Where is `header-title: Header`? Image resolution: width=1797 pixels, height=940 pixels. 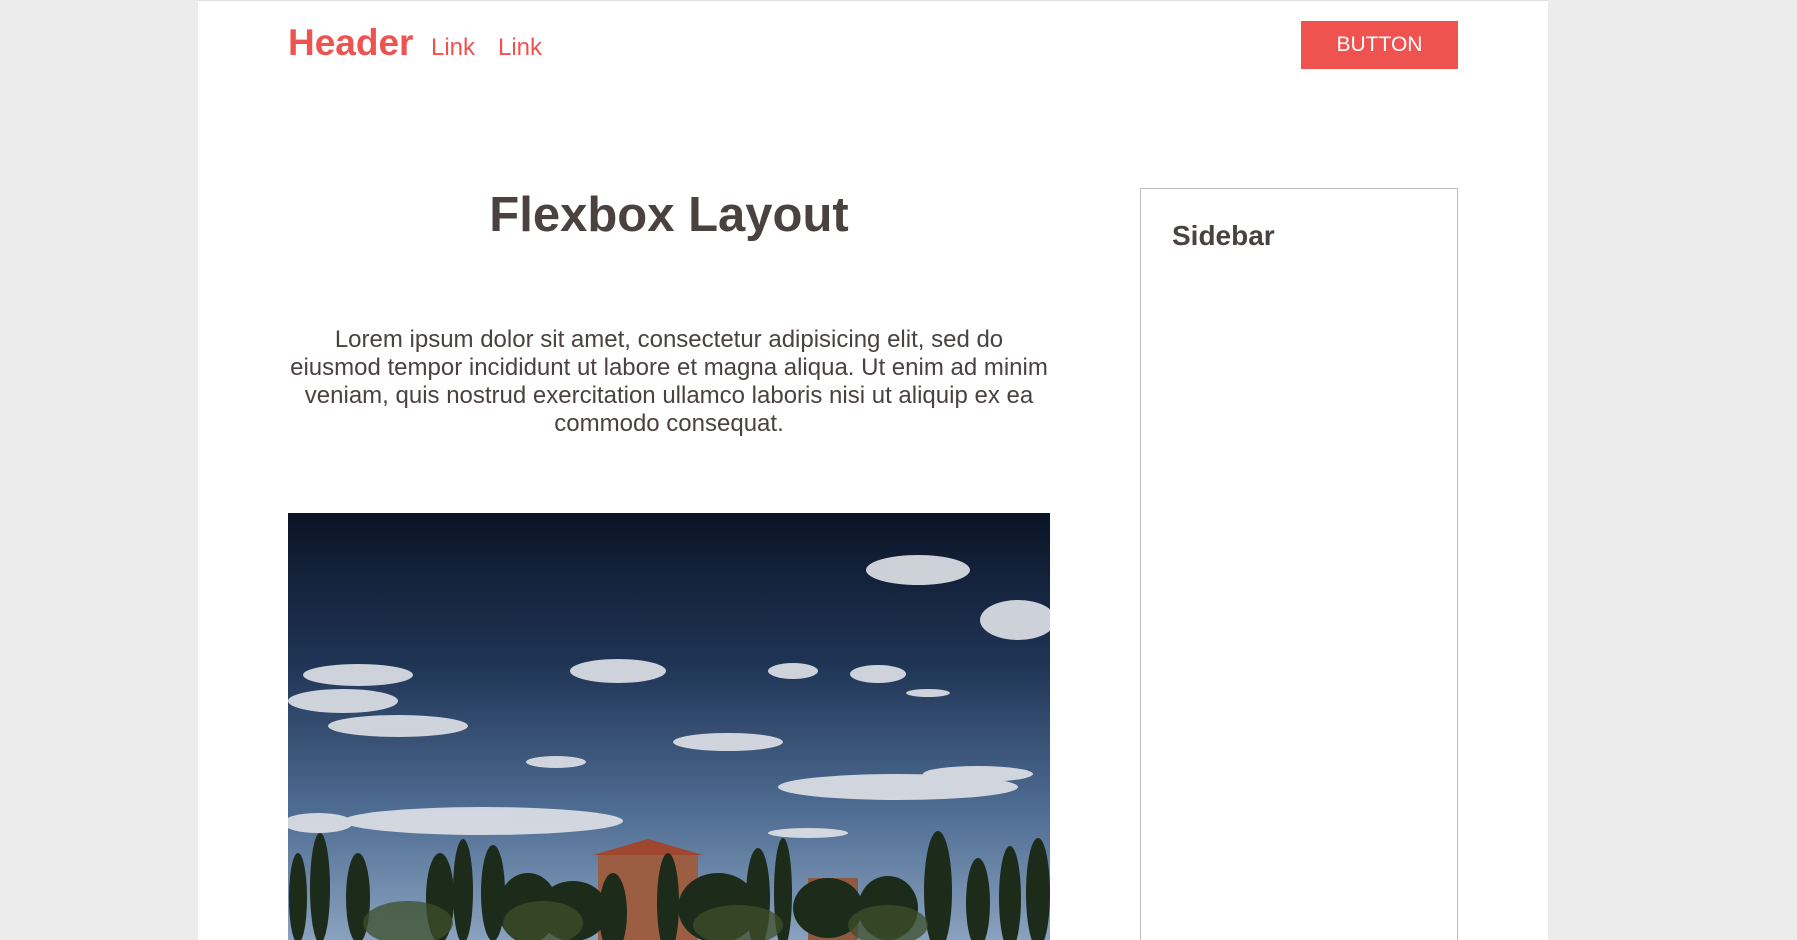 header-title: Header is located at coordinates (350, 43).